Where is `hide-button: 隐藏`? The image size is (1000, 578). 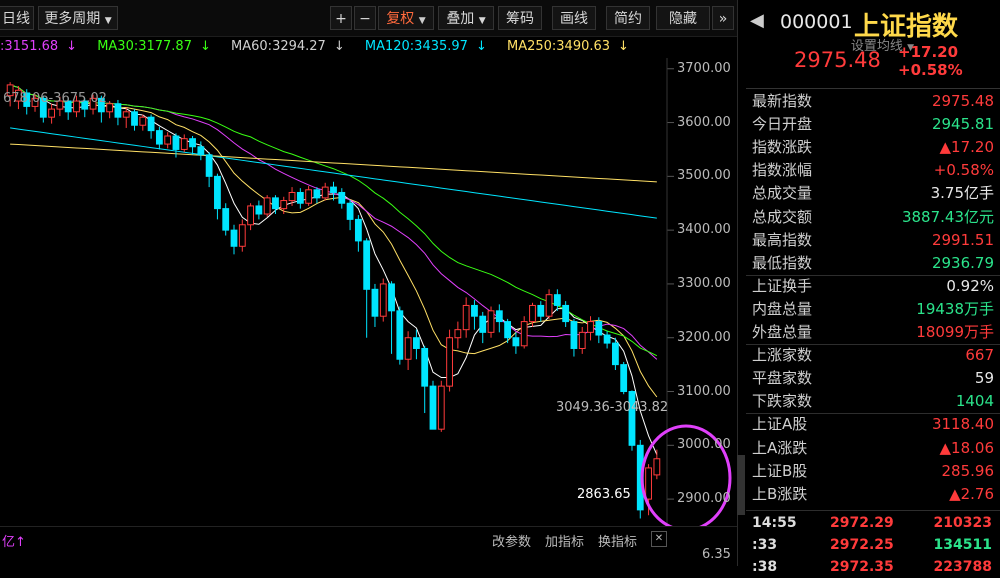 hide-button: 隐藏 is located at coordinates (683, 18).